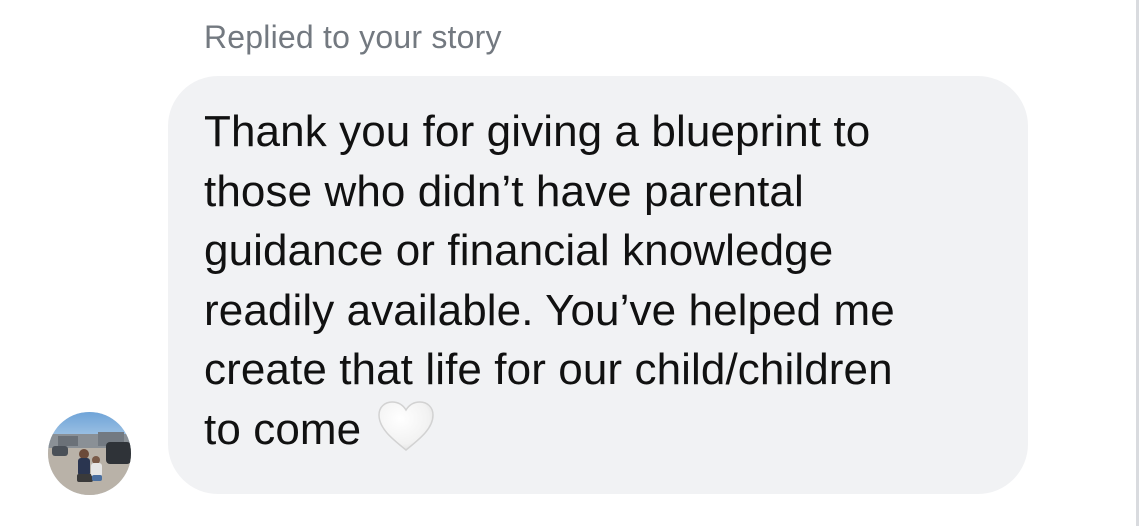 This screenshot has height=526, width=1139. Describe the element at coordinates (549, 310) in the screenshot. I see `message-line: readily available. You’ve helped me` at that location.